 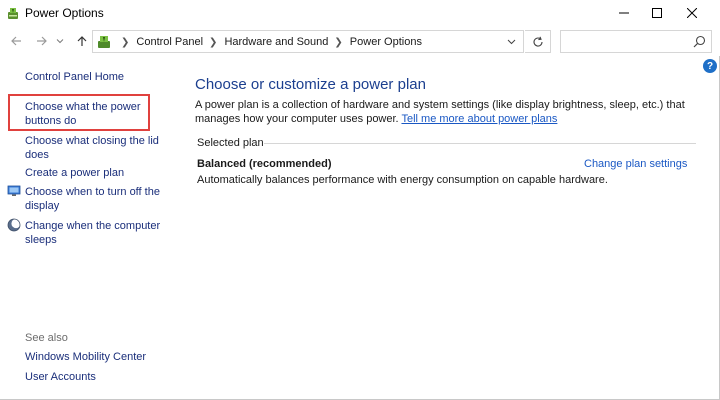 I want to click on close-button, so click(x=692, y=13).